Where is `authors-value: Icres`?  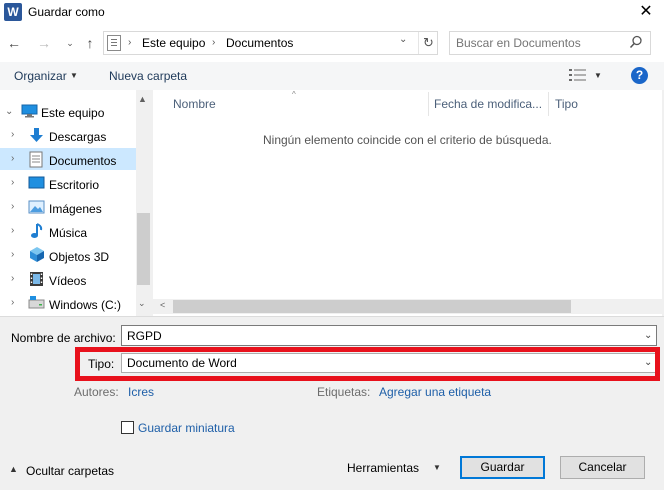 authors-value: Icres is located at coordinates (141, 392).